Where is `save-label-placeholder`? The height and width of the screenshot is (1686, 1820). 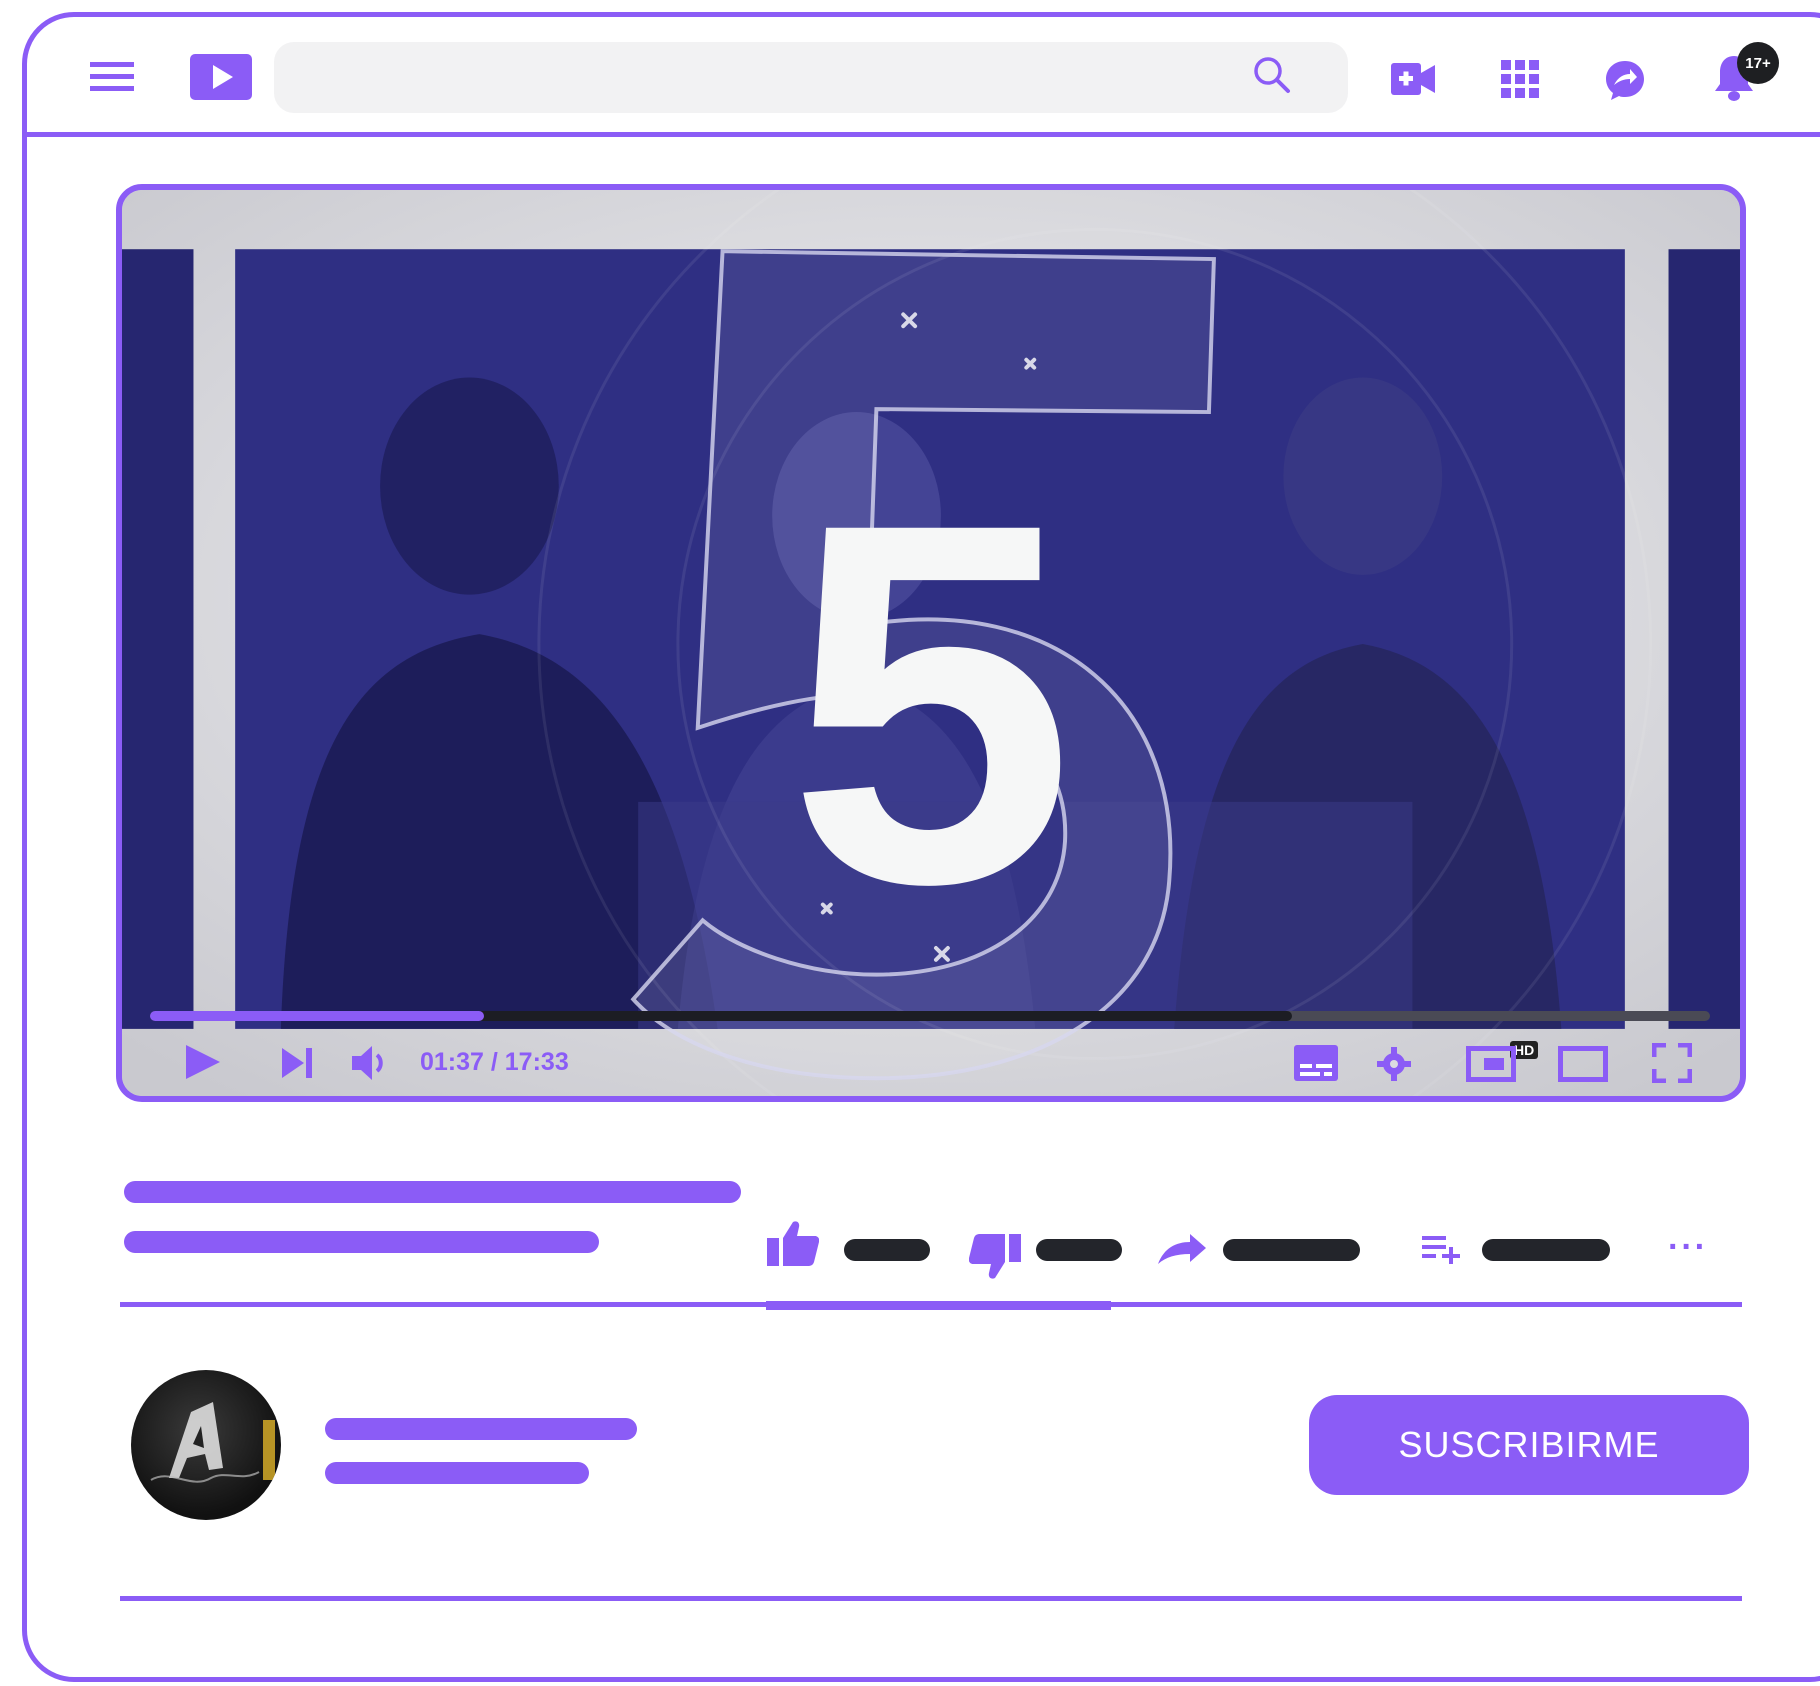
save-label-placeholder is located at coordinates (1546, 1250).